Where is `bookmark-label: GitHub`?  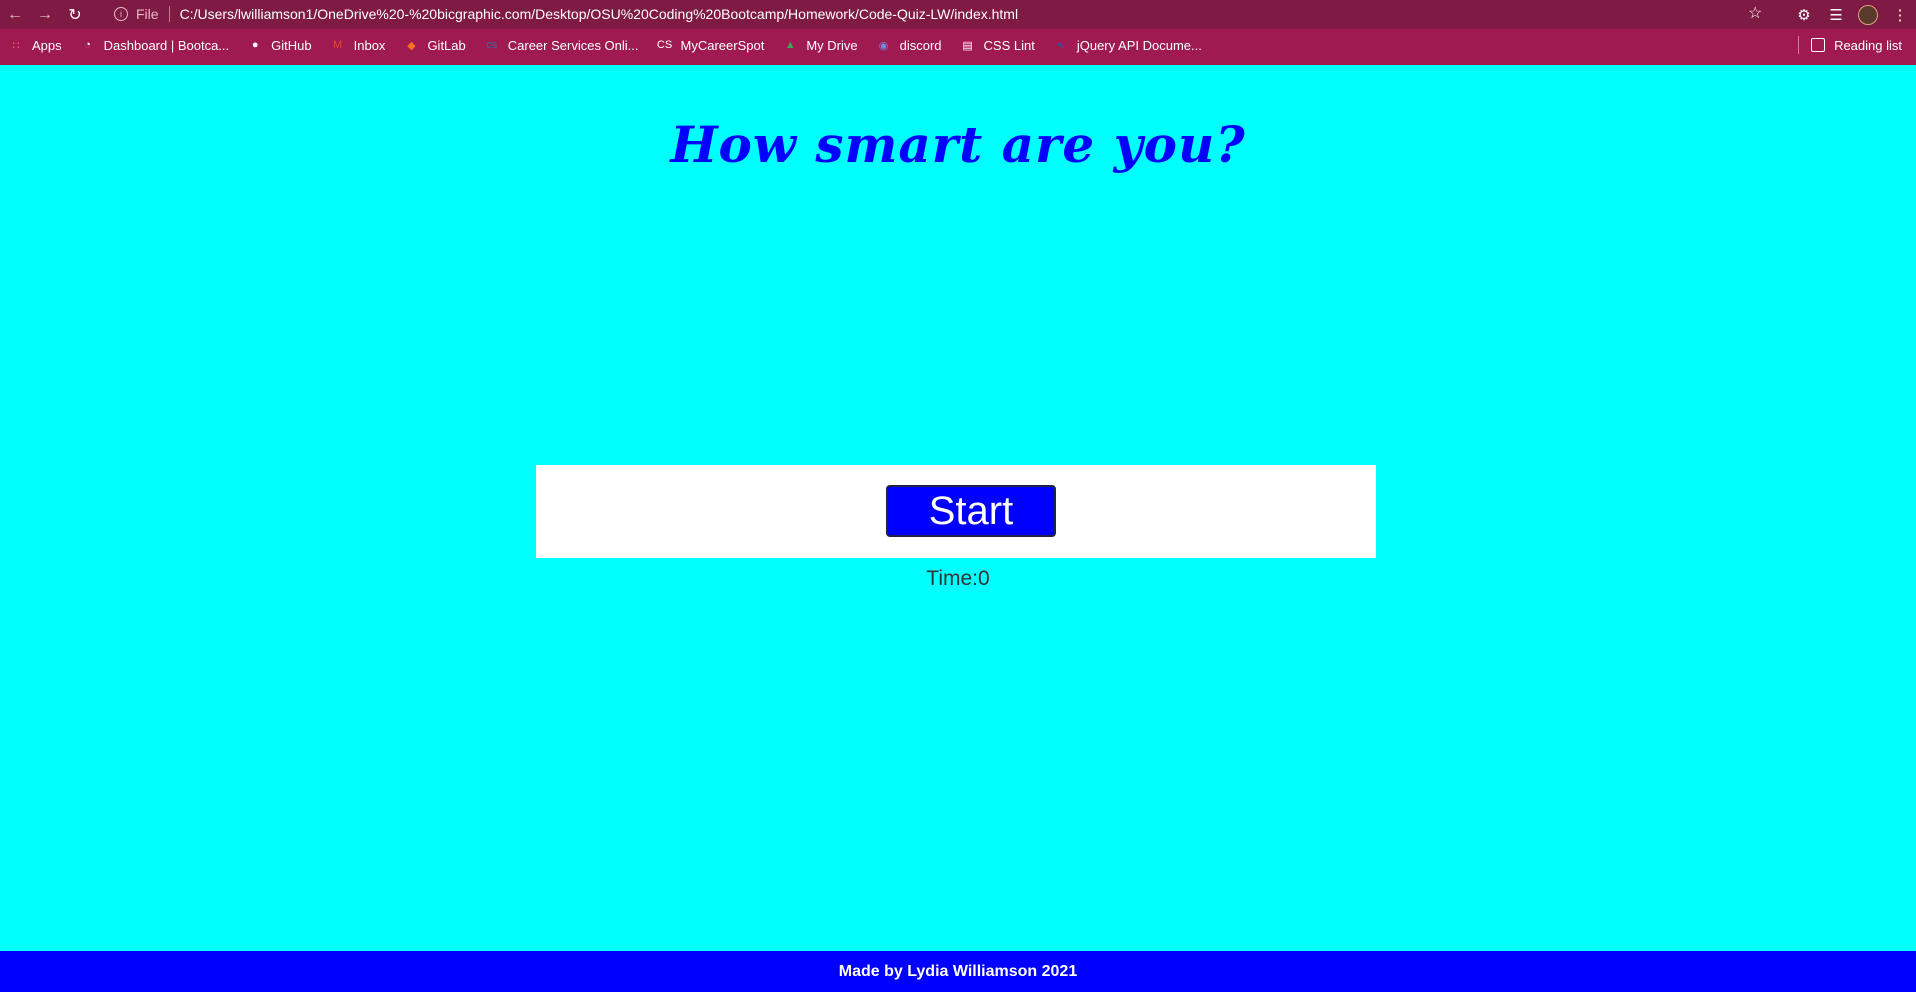 bookmark-label: GitHub is located at coordinates (291, 45).